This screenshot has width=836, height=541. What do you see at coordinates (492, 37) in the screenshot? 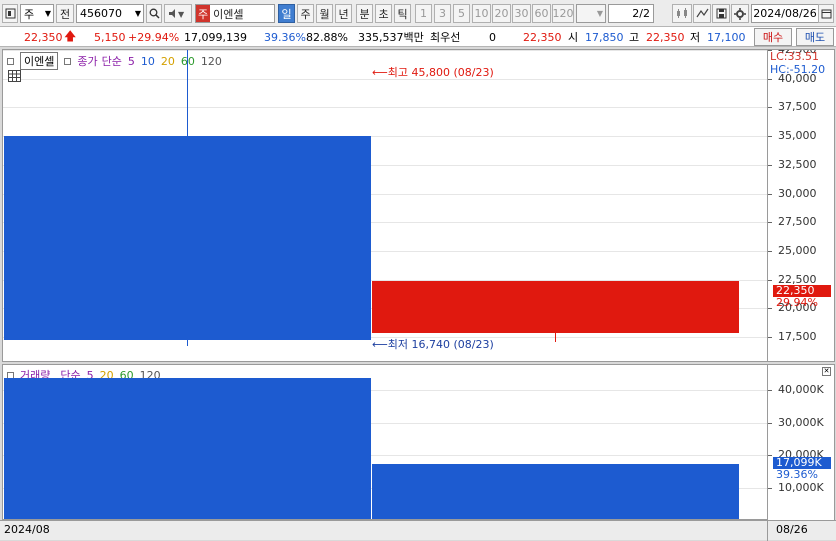
I see `best-quote-value: 0` at bounding box center [492, 37].